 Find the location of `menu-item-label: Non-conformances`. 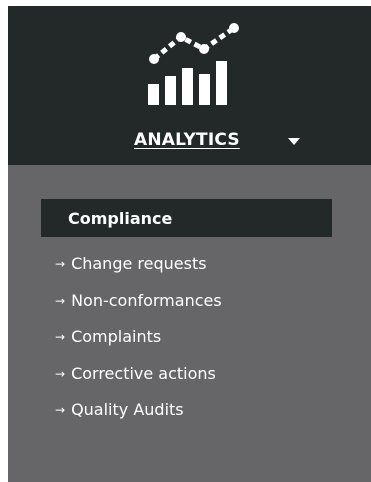

menu-item-label: Non-conformances is located at coordinates (146, 300).